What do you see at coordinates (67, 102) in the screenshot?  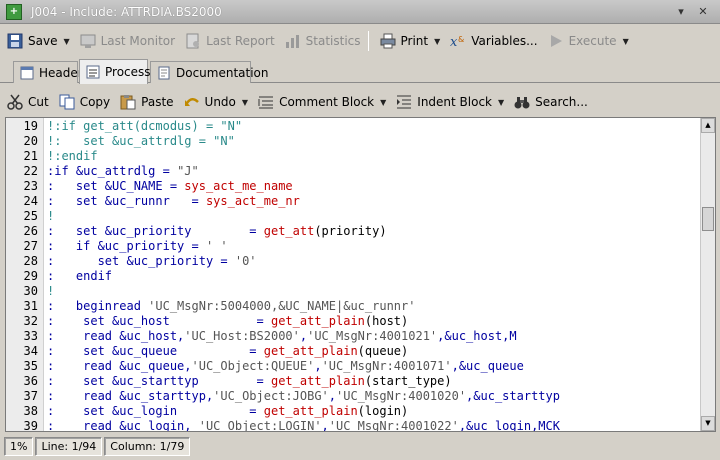 I see `copy-icon` at bounding box center [67, 102].